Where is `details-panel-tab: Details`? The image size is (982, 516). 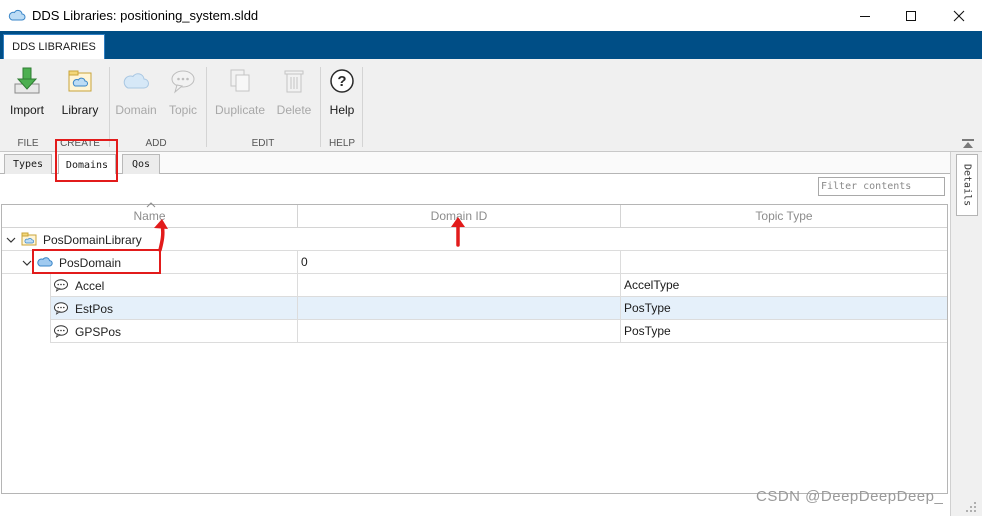 details-panel-tab: Details is located at coordinates (967, 185).